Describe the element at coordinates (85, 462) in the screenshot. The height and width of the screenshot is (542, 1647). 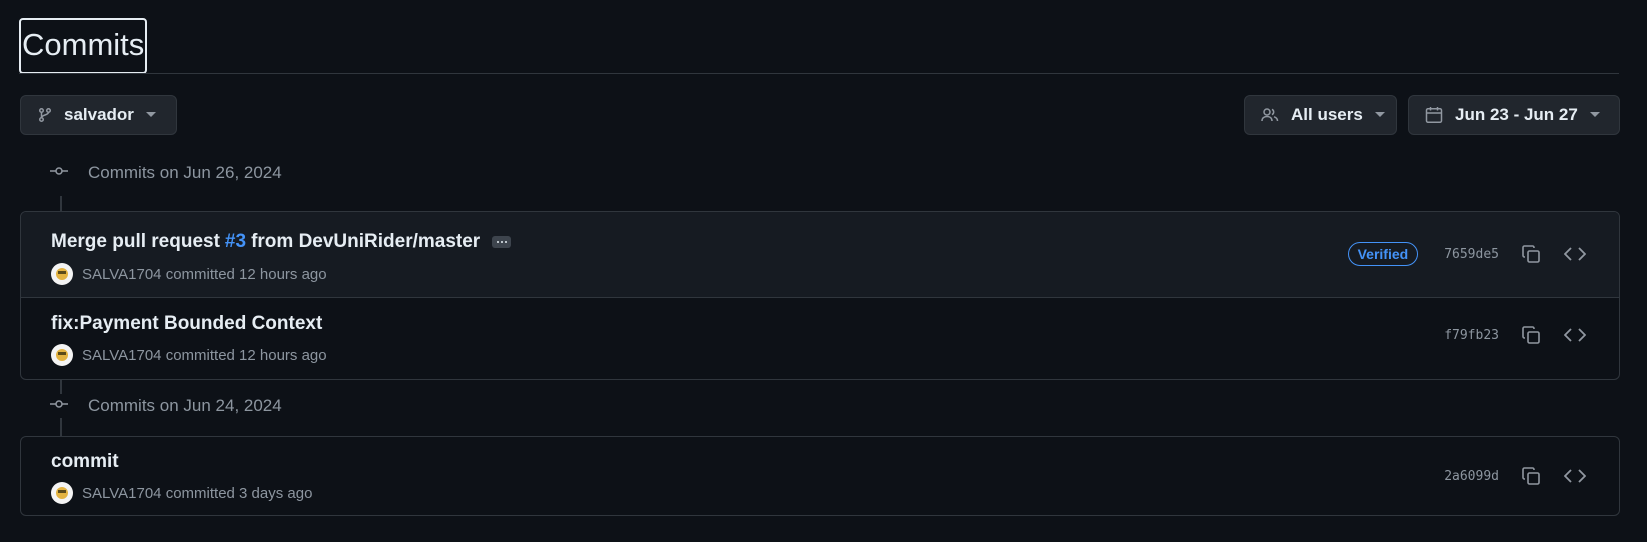
I see `commit-message: commit` at that location.